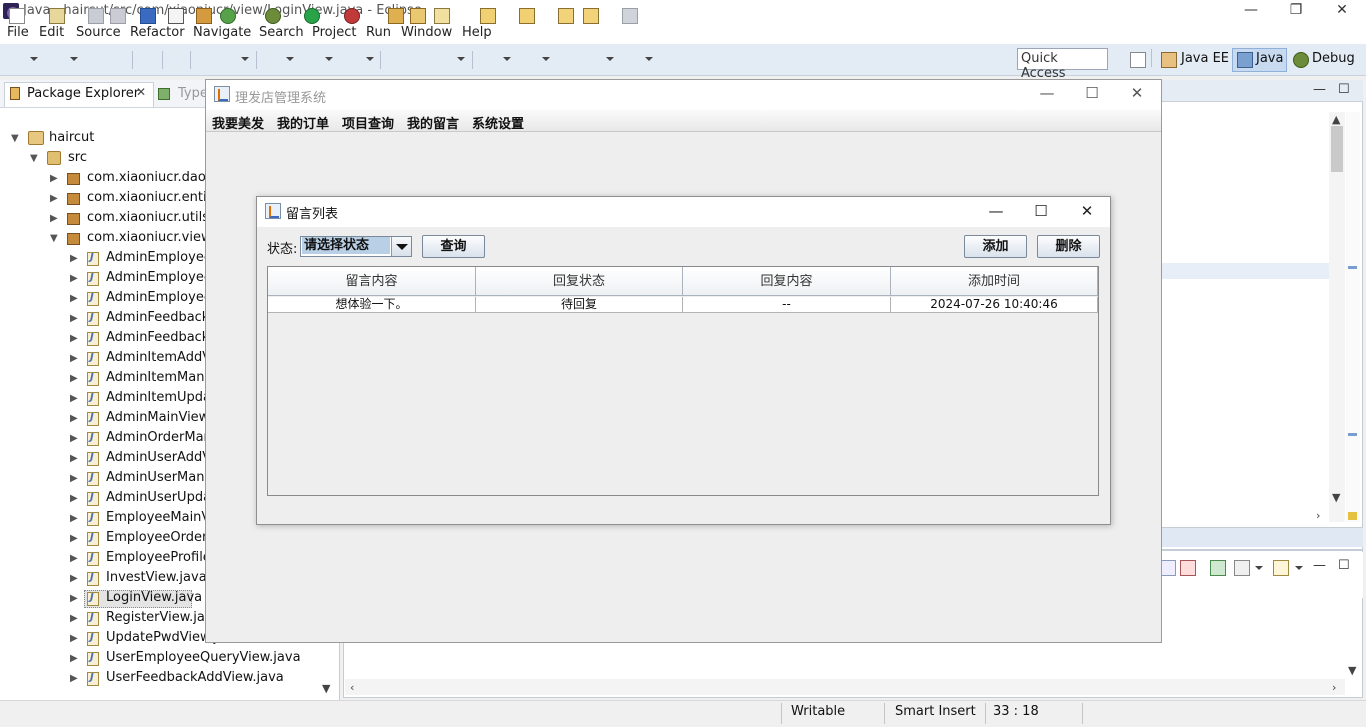  Describe the element at coordinates (396, 16) in the screenshot. I see `open-type-icon` at that location.